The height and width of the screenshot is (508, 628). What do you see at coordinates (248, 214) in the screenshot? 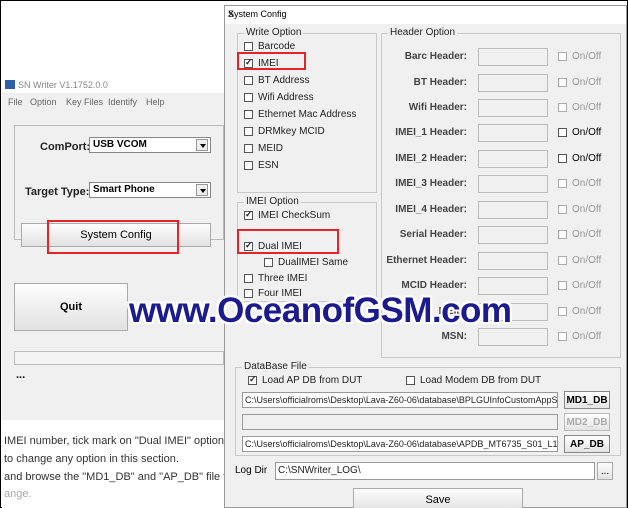
I see `checkbox-checked-icon` at bounding box center [248, 214].